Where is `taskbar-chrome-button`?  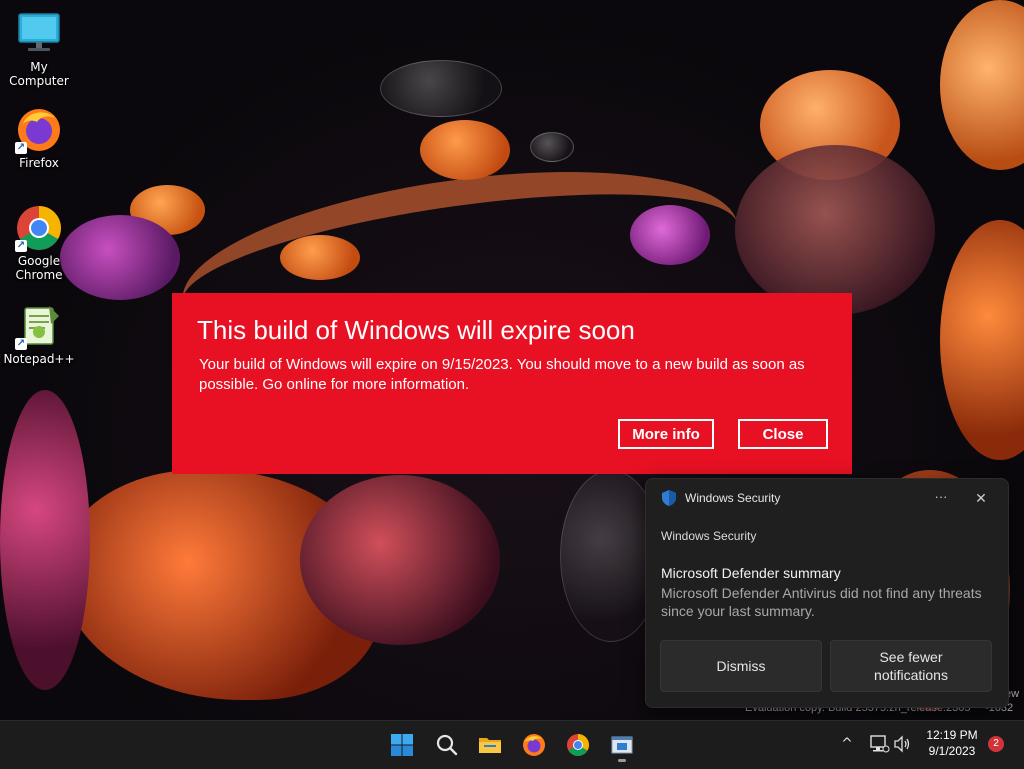
taskbar-chrome-button is located at coordinates (578, 745).